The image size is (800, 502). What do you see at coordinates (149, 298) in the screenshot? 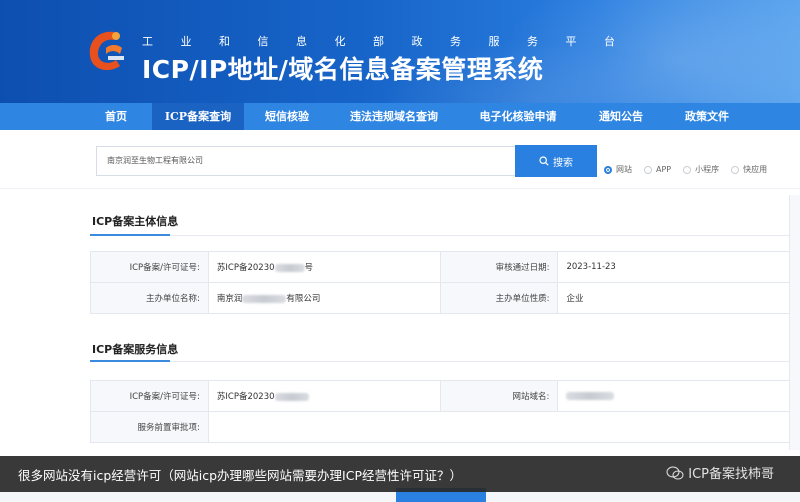
I see `label-organizer: 主办单位名称:` at bounding box center [149, 298].